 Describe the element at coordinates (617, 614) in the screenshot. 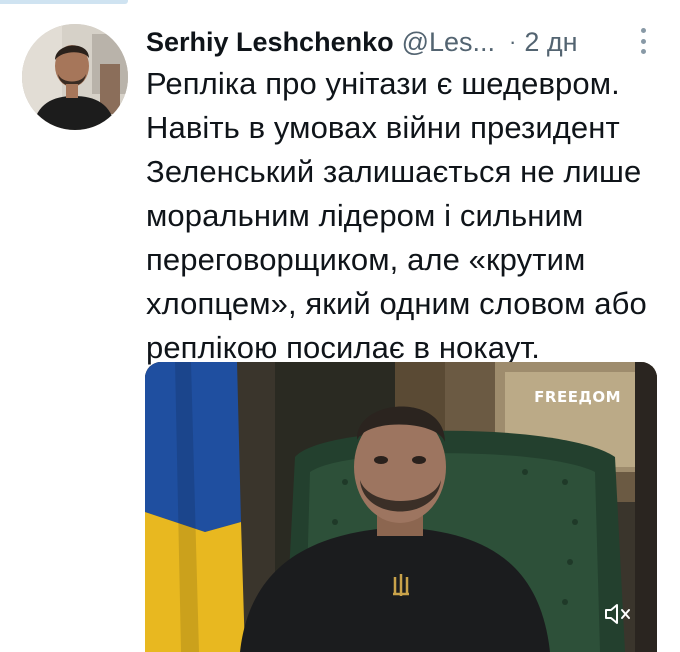

I see `speaker-muted-icon` at that location.